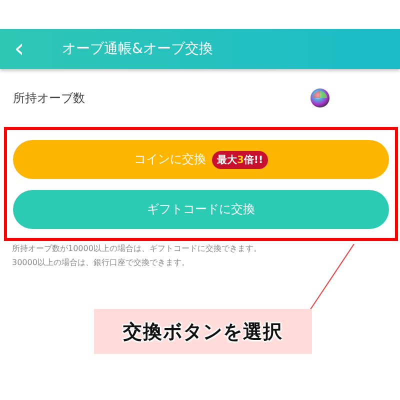 The height and width of the screenshot is (400, 400). Describe the element at coordinates (29, 49) in the screenshot. I see `back-button: ‹` at that location.